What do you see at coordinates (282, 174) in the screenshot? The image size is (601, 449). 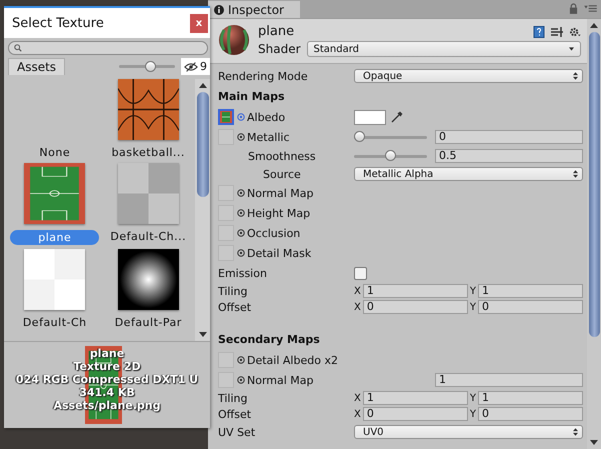 I see `property-label: Source` at bounding box center [282, 174].